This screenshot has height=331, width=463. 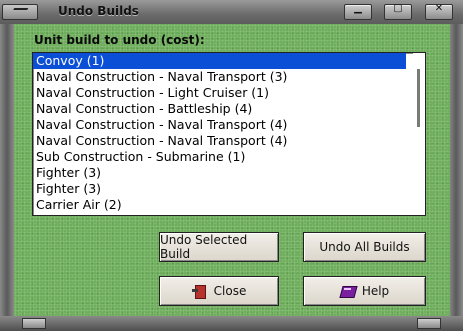 I want to click on list-prompt-label: Unit build to undo (cost):, so click(x=119, y=40).